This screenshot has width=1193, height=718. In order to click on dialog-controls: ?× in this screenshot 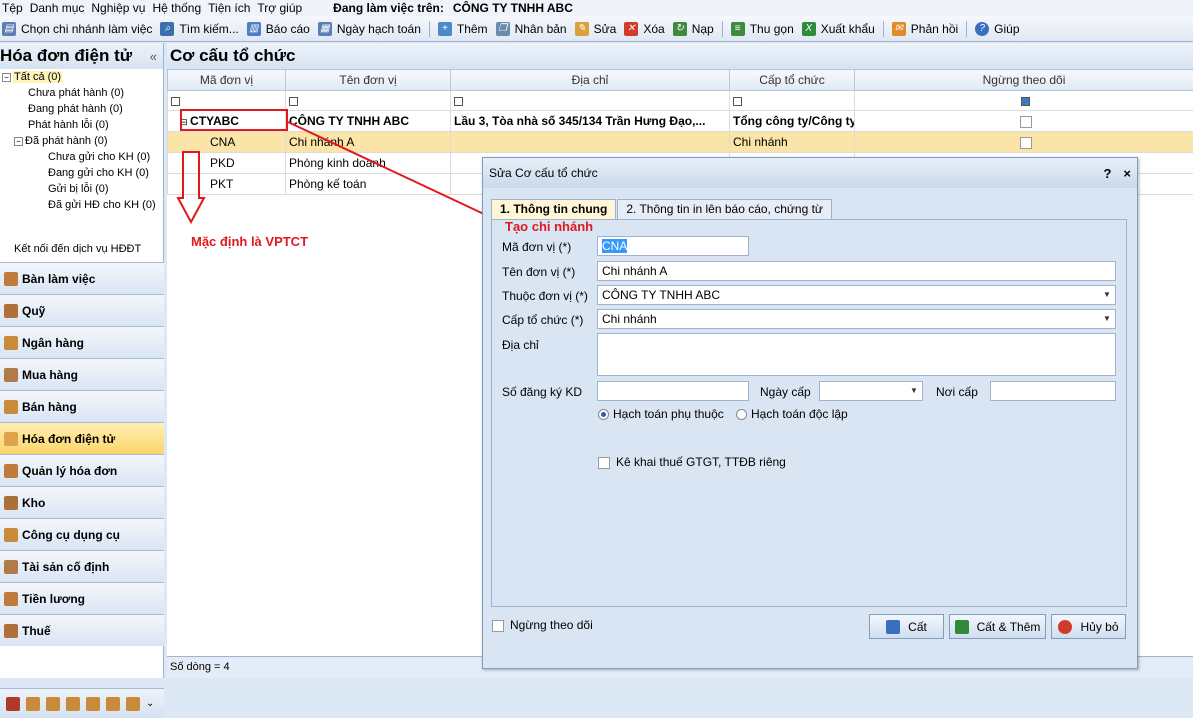, I will do `click(1111, 173)`.